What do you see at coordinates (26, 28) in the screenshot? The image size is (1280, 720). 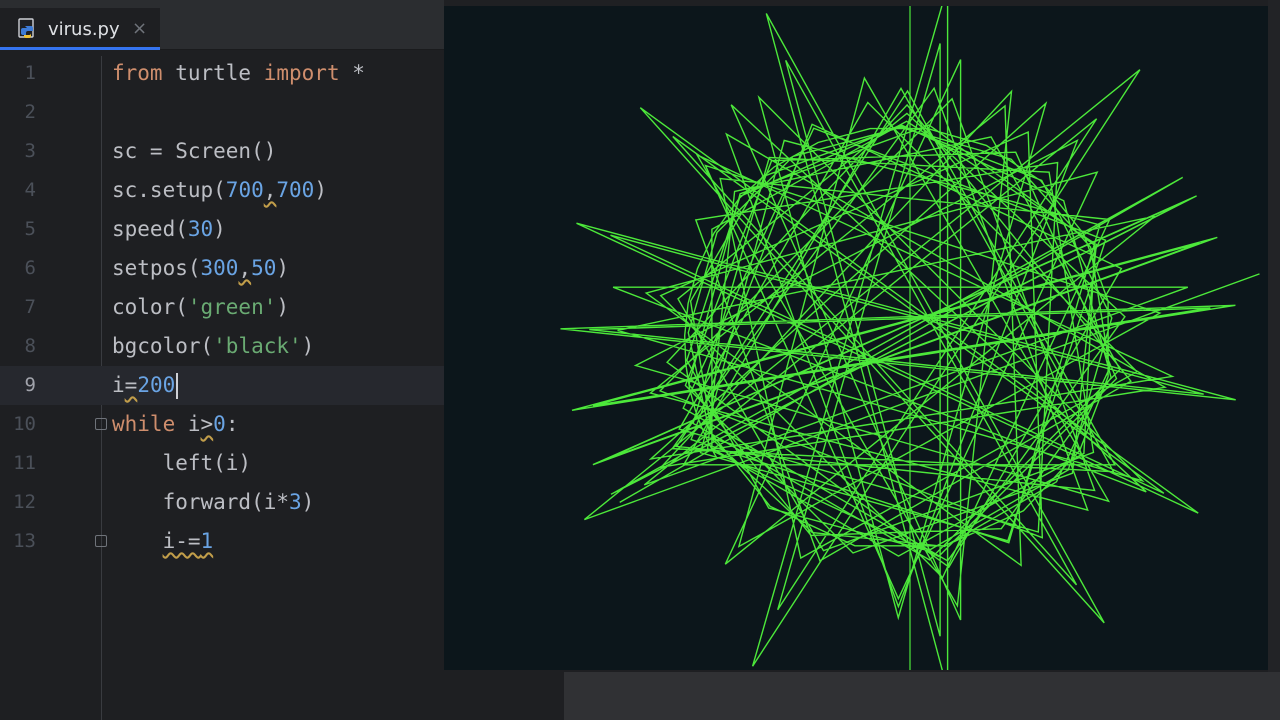 I see `python-file-icon` at bounding box center [26, 28].